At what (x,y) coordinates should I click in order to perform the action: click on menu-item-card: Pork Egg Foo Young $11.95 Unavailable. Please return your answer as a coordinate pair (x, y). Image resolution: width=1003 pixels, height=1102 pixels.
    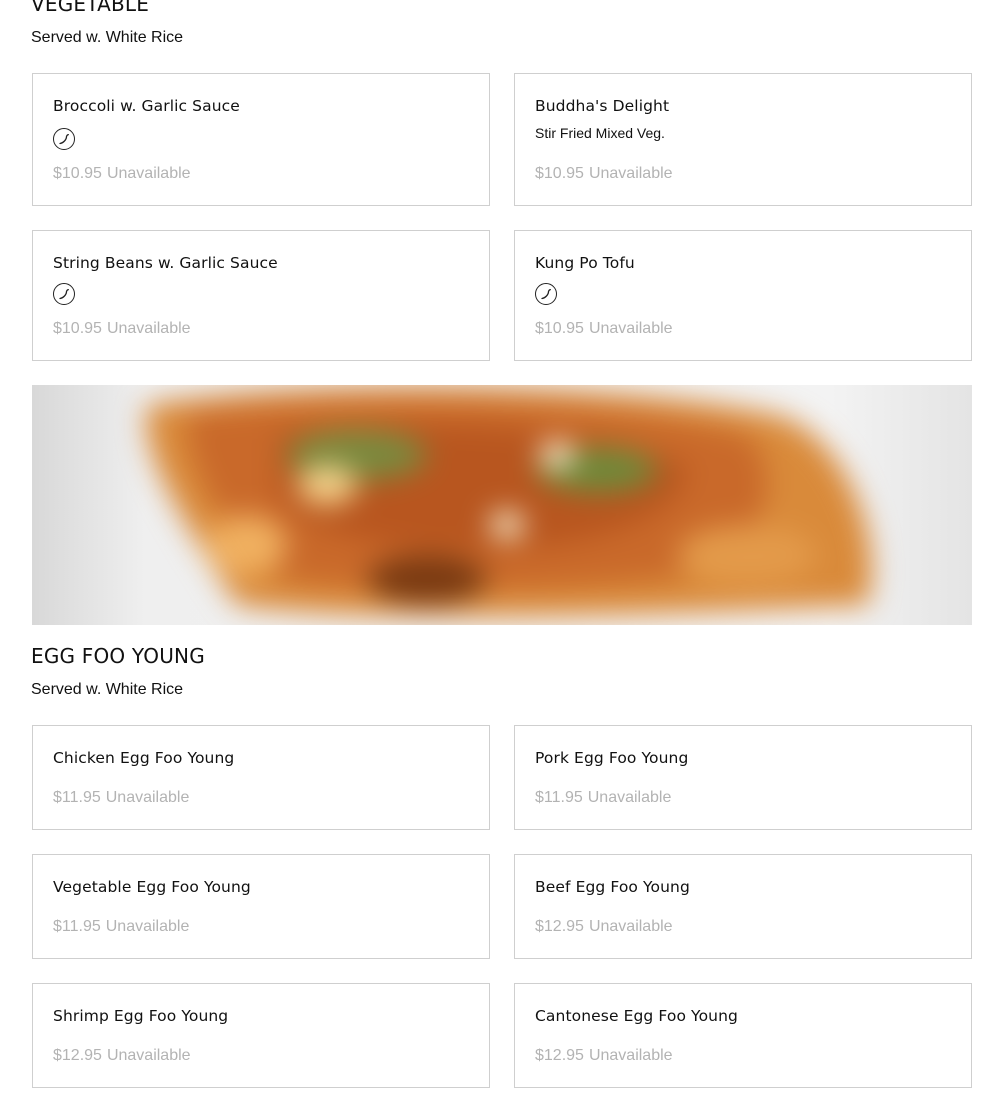
    Looking at the image, I should click on (743, 777).